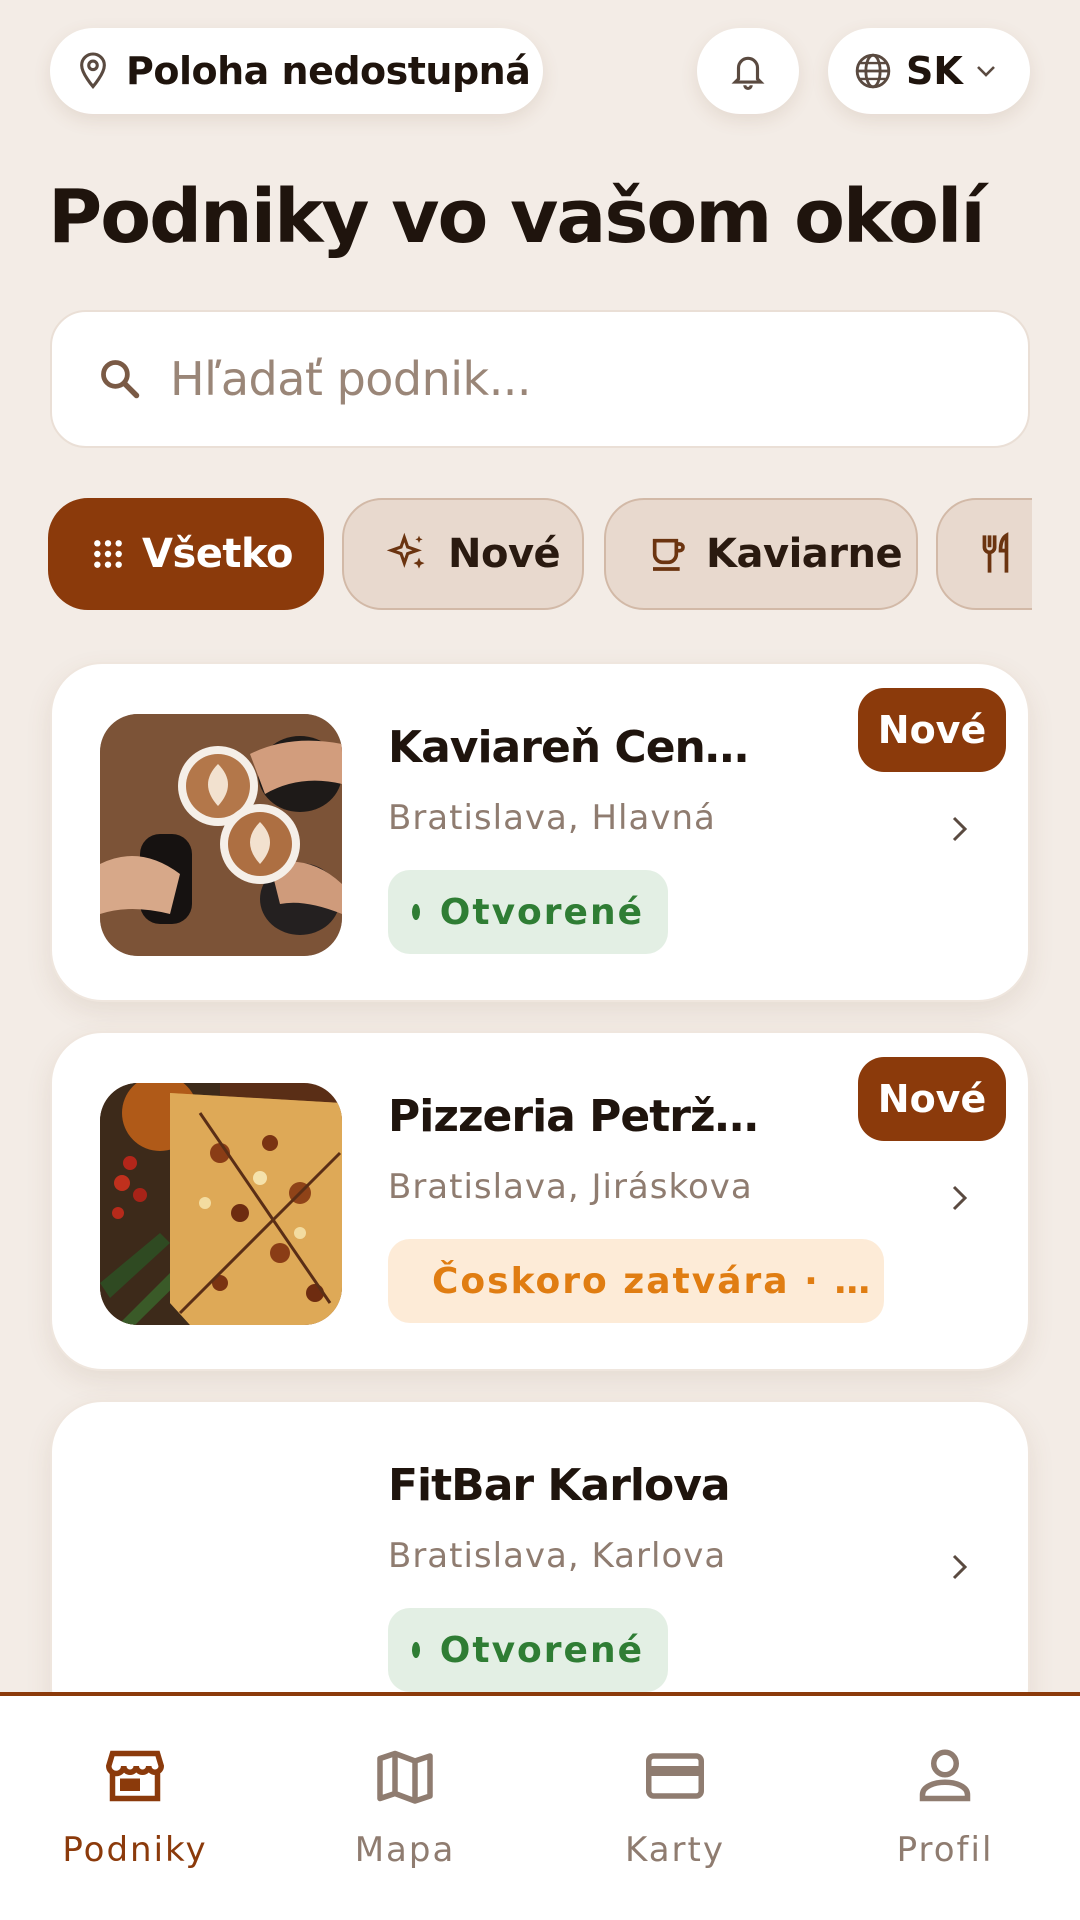 This screenshot has height=1920, width=1080. What do you see at coordinates (504, 554) in the screenshot?
I see `filter-chip-label: Nové` at bounding box center [504, 554].